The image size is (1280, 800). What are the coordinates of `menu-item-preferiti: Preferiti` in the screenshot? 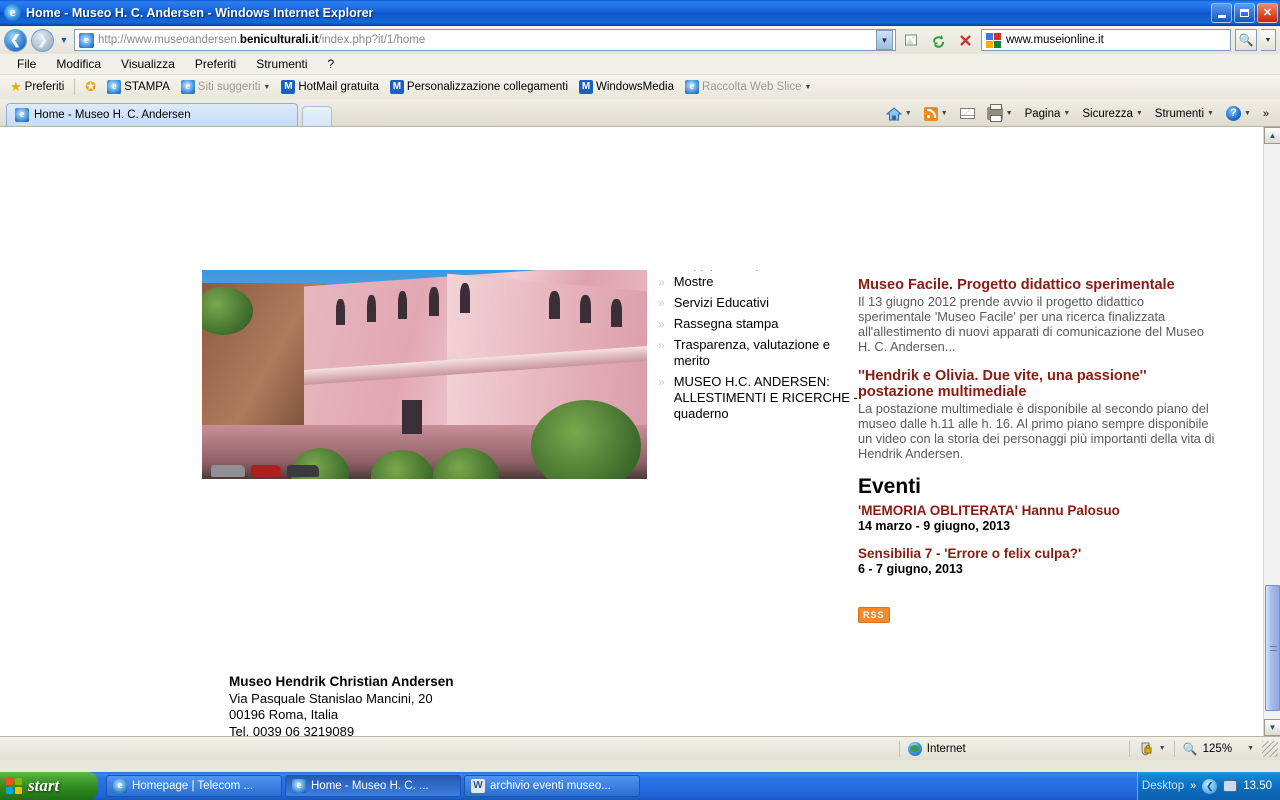 It's located at (215, 64).